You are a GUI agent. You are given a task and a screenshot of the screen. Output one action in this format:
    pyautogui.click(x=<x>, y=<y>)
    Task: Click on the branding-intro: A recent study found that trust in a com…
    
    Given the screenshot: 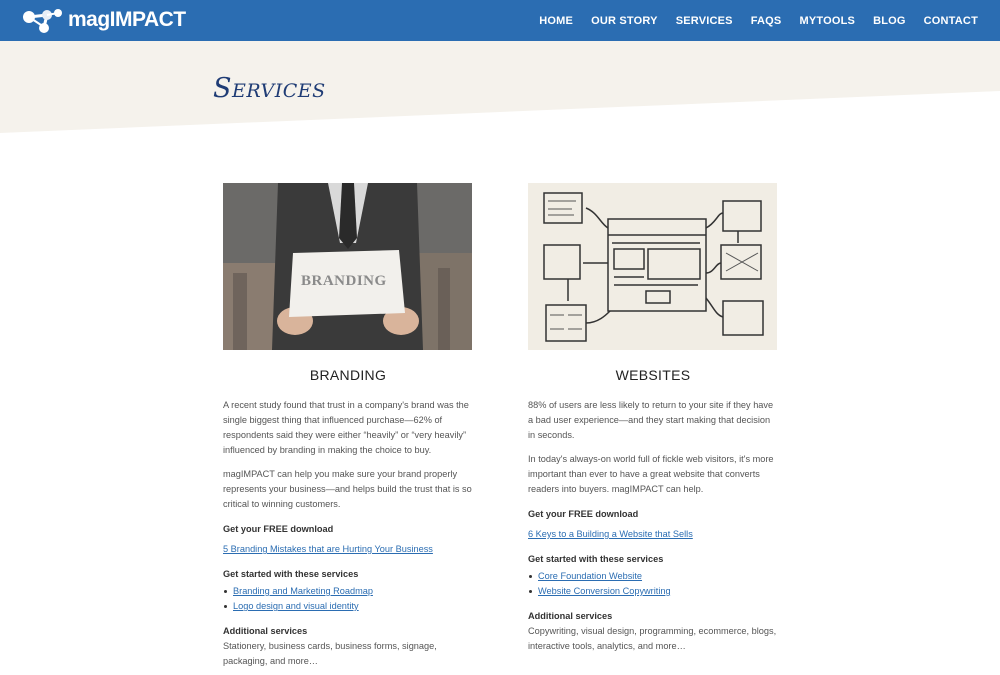 What is the action you would take?
    pyautogui.click(x=346, y=427)
    